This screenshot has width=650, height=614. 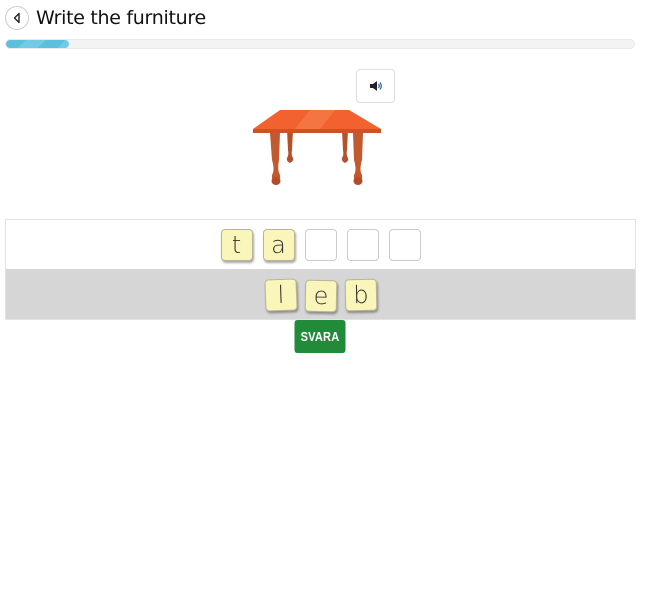 I want to click on back-button, so click(x=17, y=18).